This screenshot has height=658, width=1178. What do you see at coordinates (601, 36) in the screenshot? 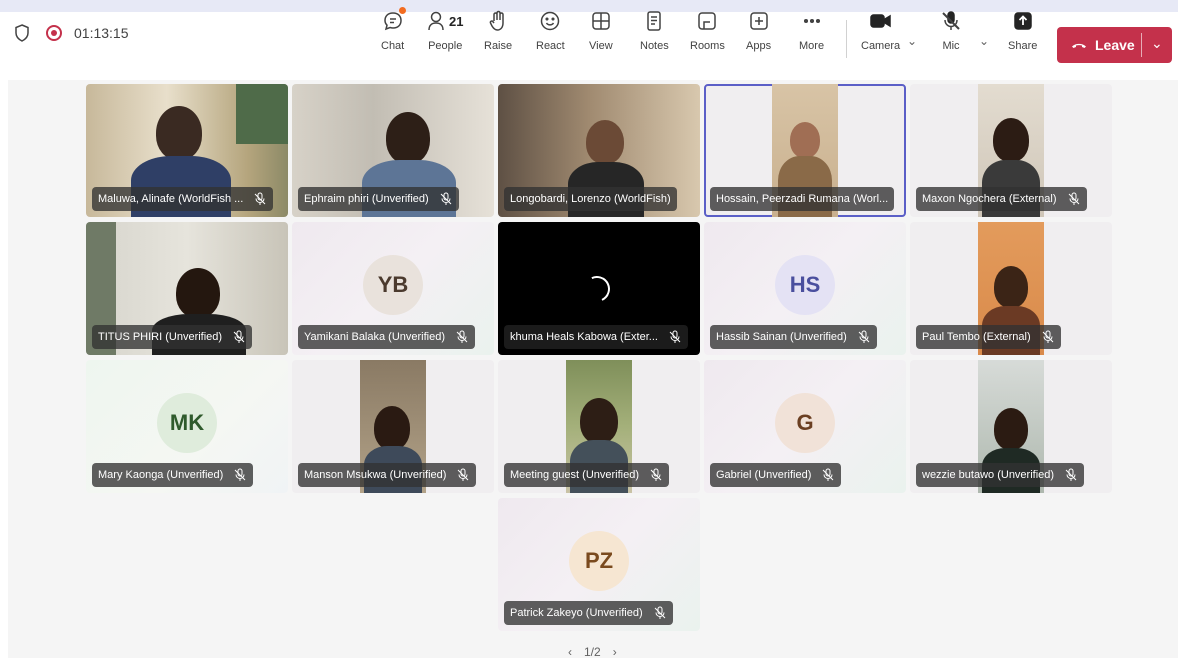
I see `view-button: View` at bounding box center [601, 36].